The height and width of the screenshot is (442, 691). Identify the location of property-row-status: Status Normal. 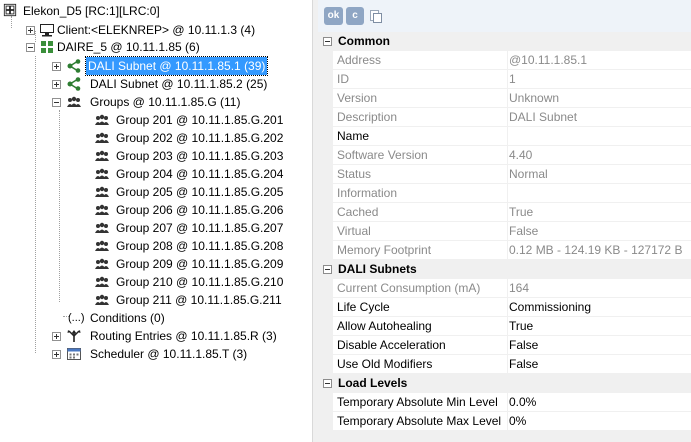
(504, 174).